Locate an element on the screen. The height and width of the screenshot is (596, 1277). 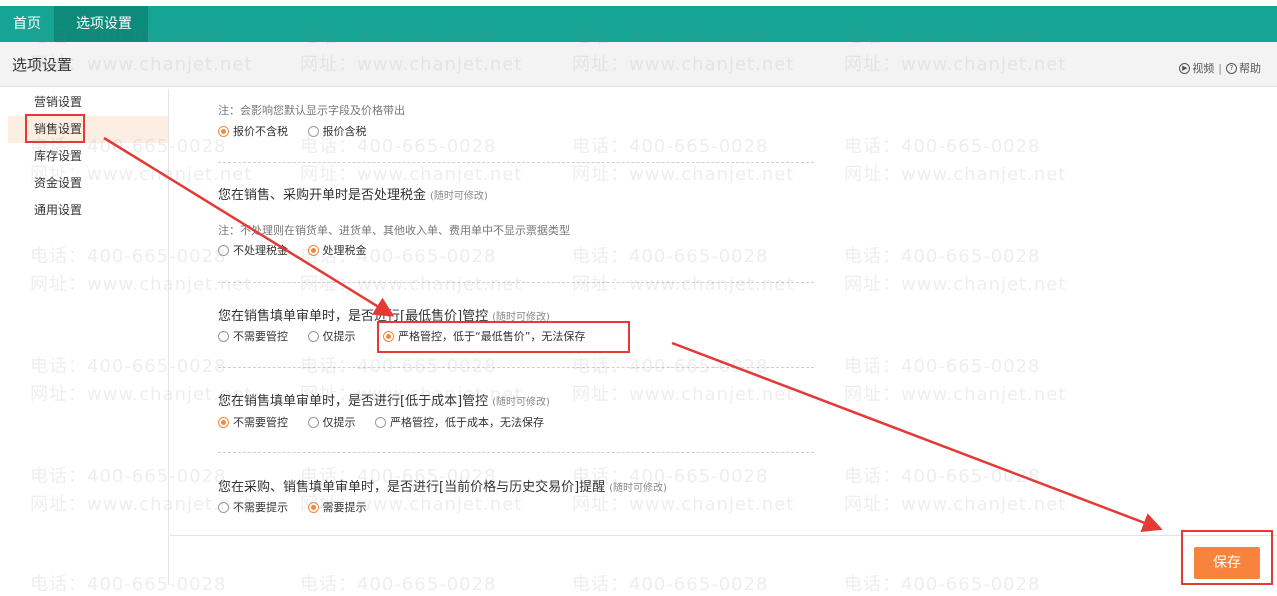
annotation-box-save is located at coordinates (1227, 557).